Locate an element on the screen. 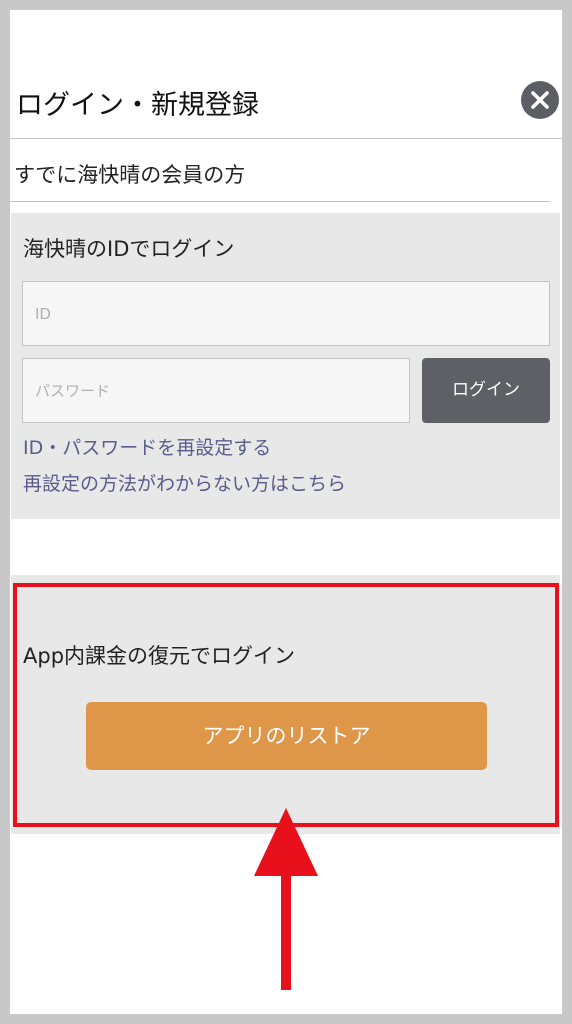  restore-heading: App内課金の復元でログイン is located at coordinates (159, 656).